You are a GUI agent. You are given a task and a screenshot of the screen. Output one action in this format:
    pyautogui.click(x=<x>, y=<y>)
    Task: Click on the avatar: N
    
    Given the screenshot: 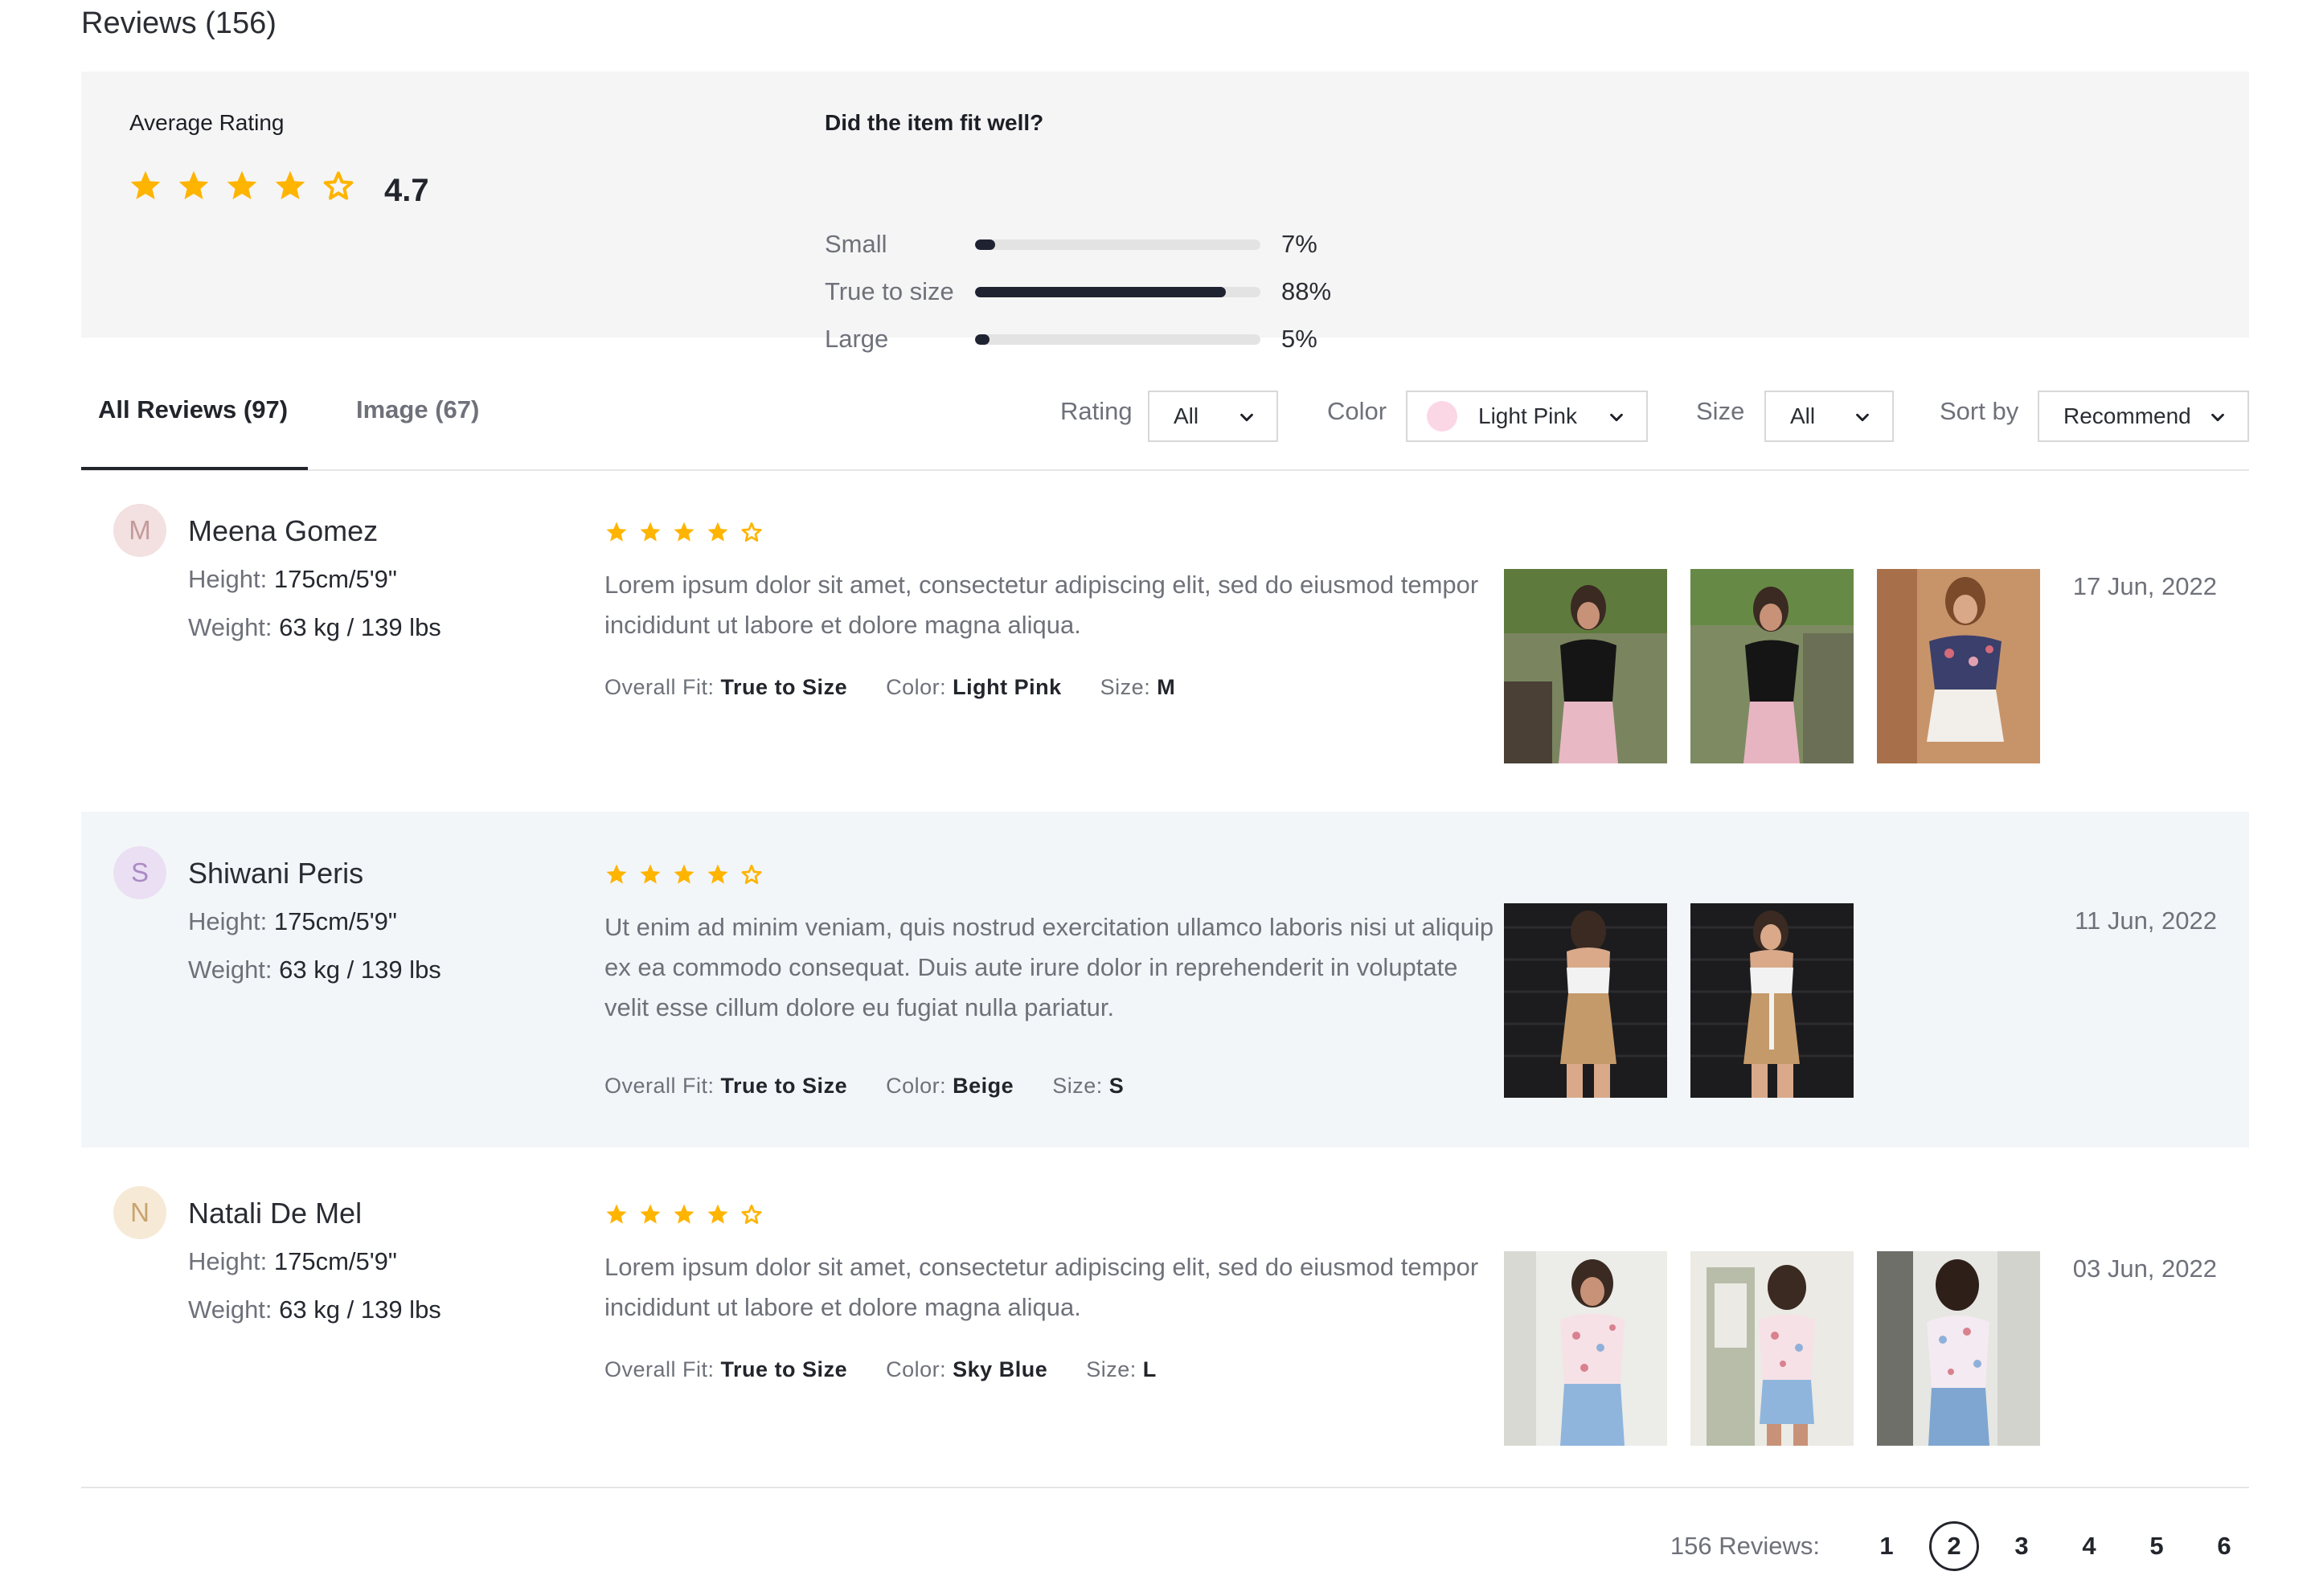 What is the action you would take?
    pyautogui.click(x=139, y=1212)
    